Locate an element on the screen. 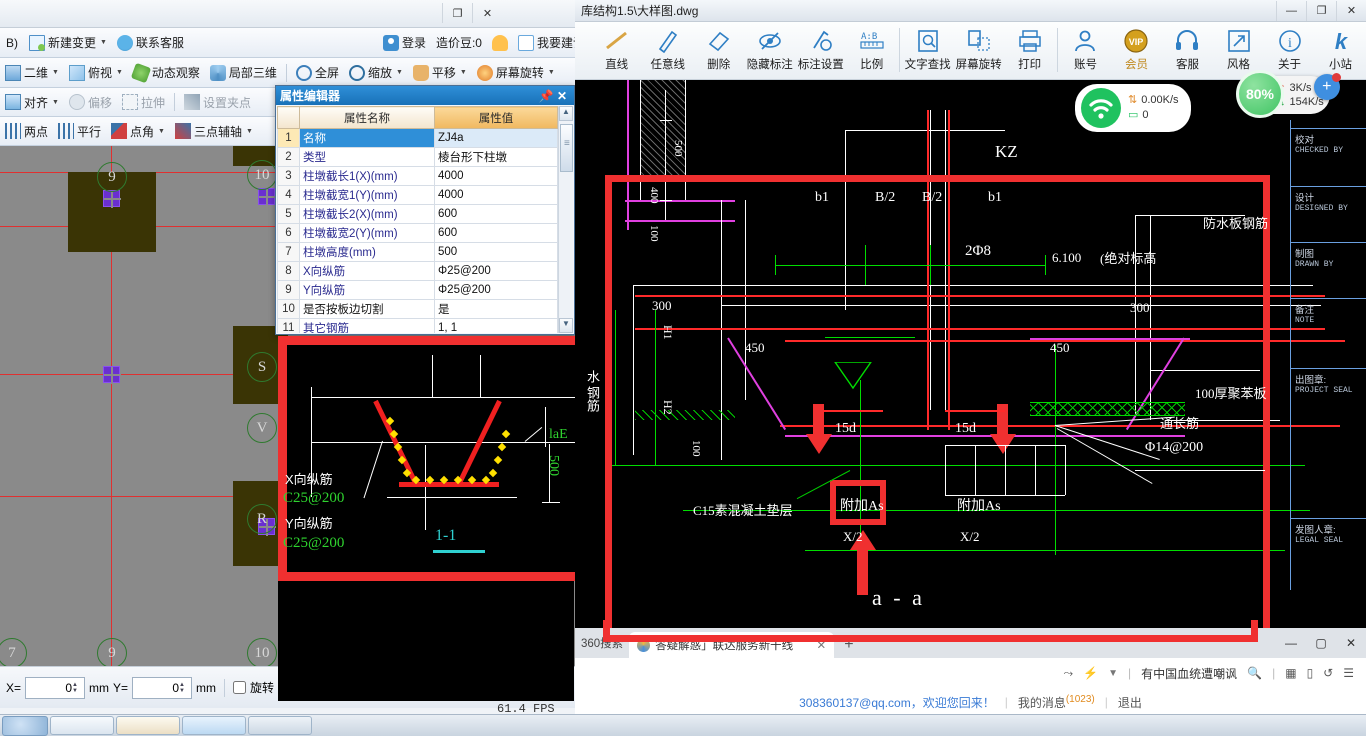  three-point-axis-button: 三点辅轴 ▼ is located at coordinates (214, 131).